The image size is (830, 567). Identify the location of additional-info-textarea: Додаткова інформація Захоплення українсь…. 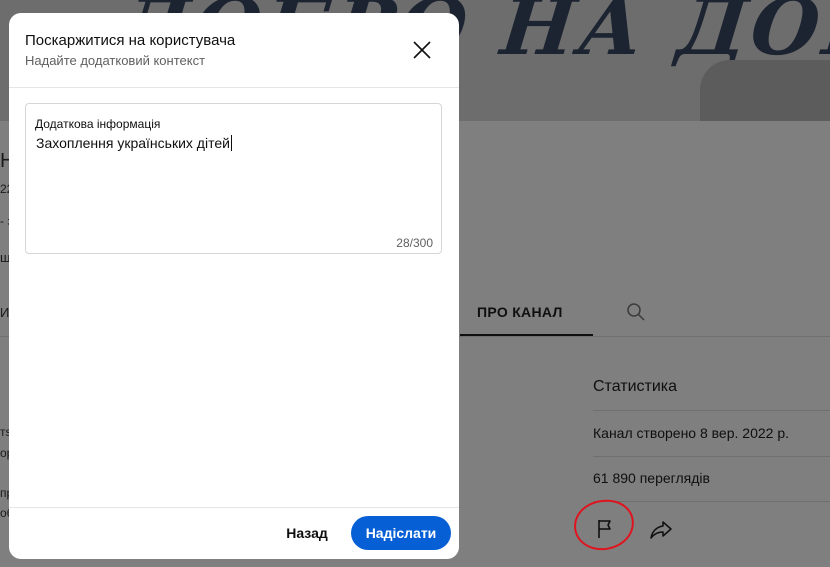
(233, 178).